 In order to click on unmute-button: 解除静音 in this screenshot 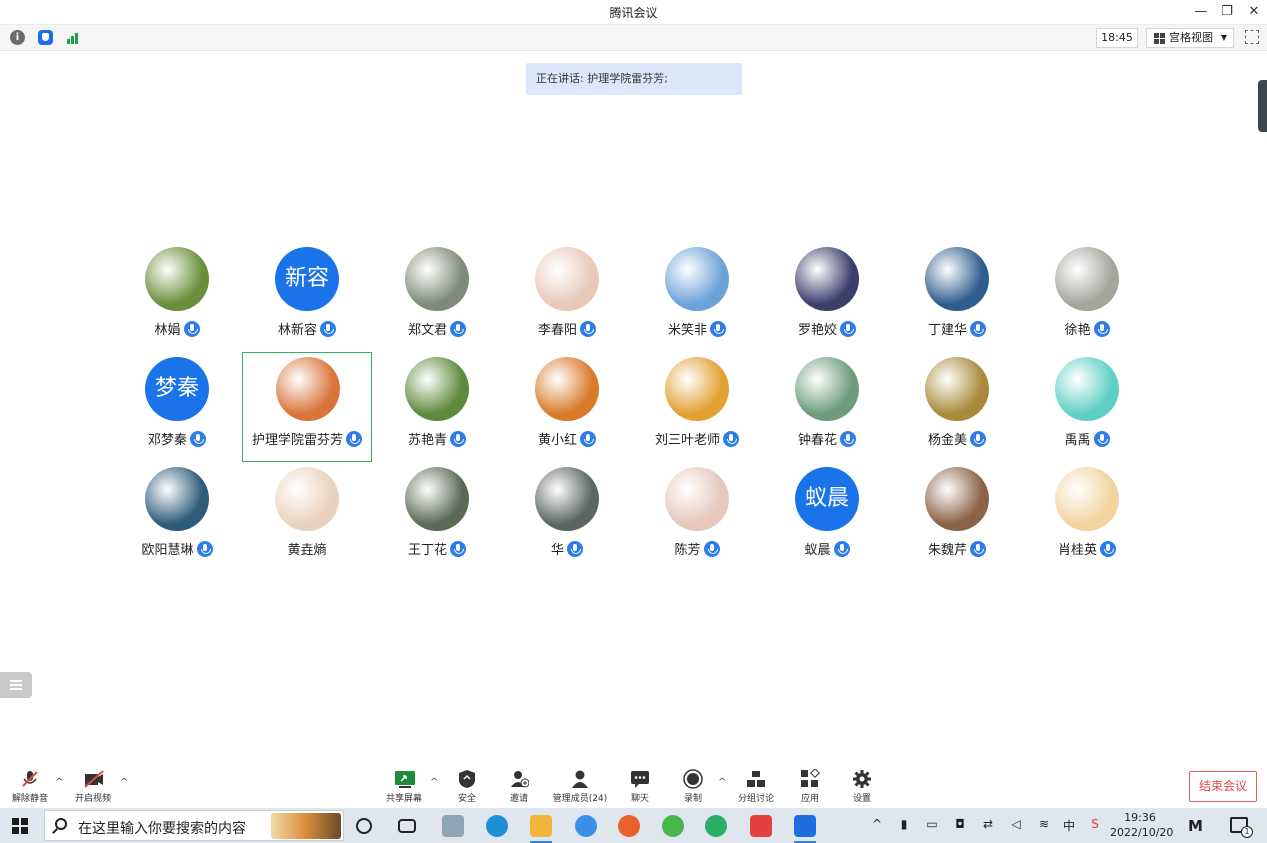, I will do `click(30, 786)`.